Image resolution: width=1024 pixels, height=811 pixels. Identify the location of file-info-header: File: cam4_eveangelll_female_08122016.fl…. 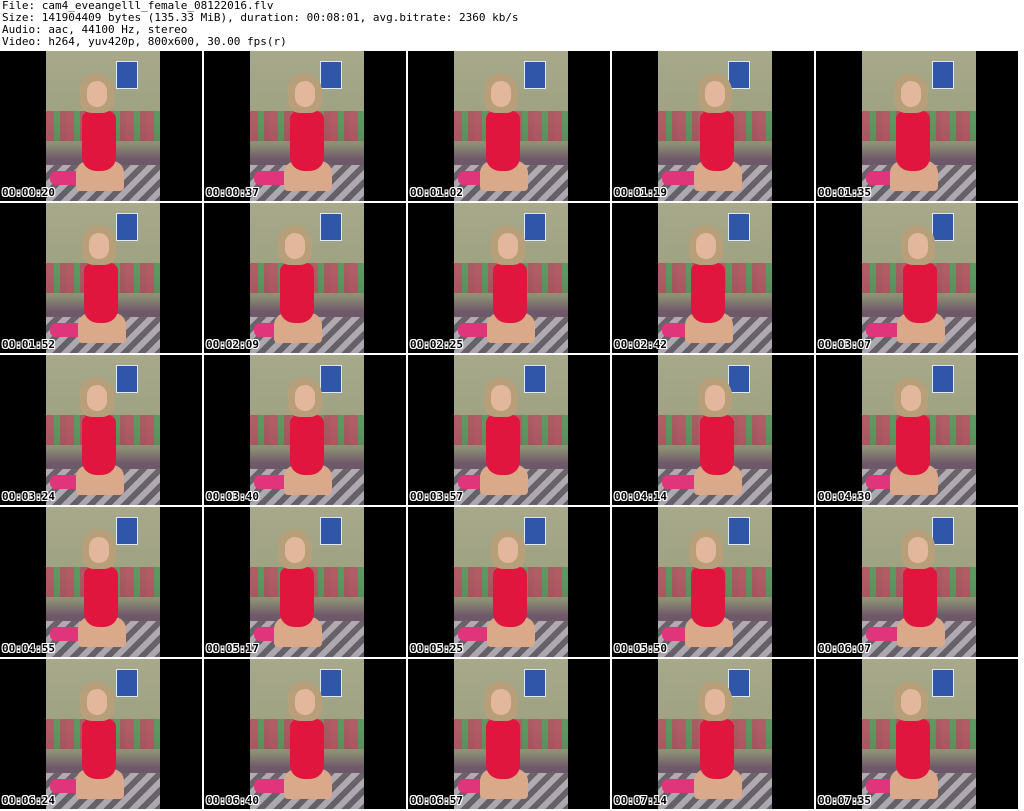
(260, 24).